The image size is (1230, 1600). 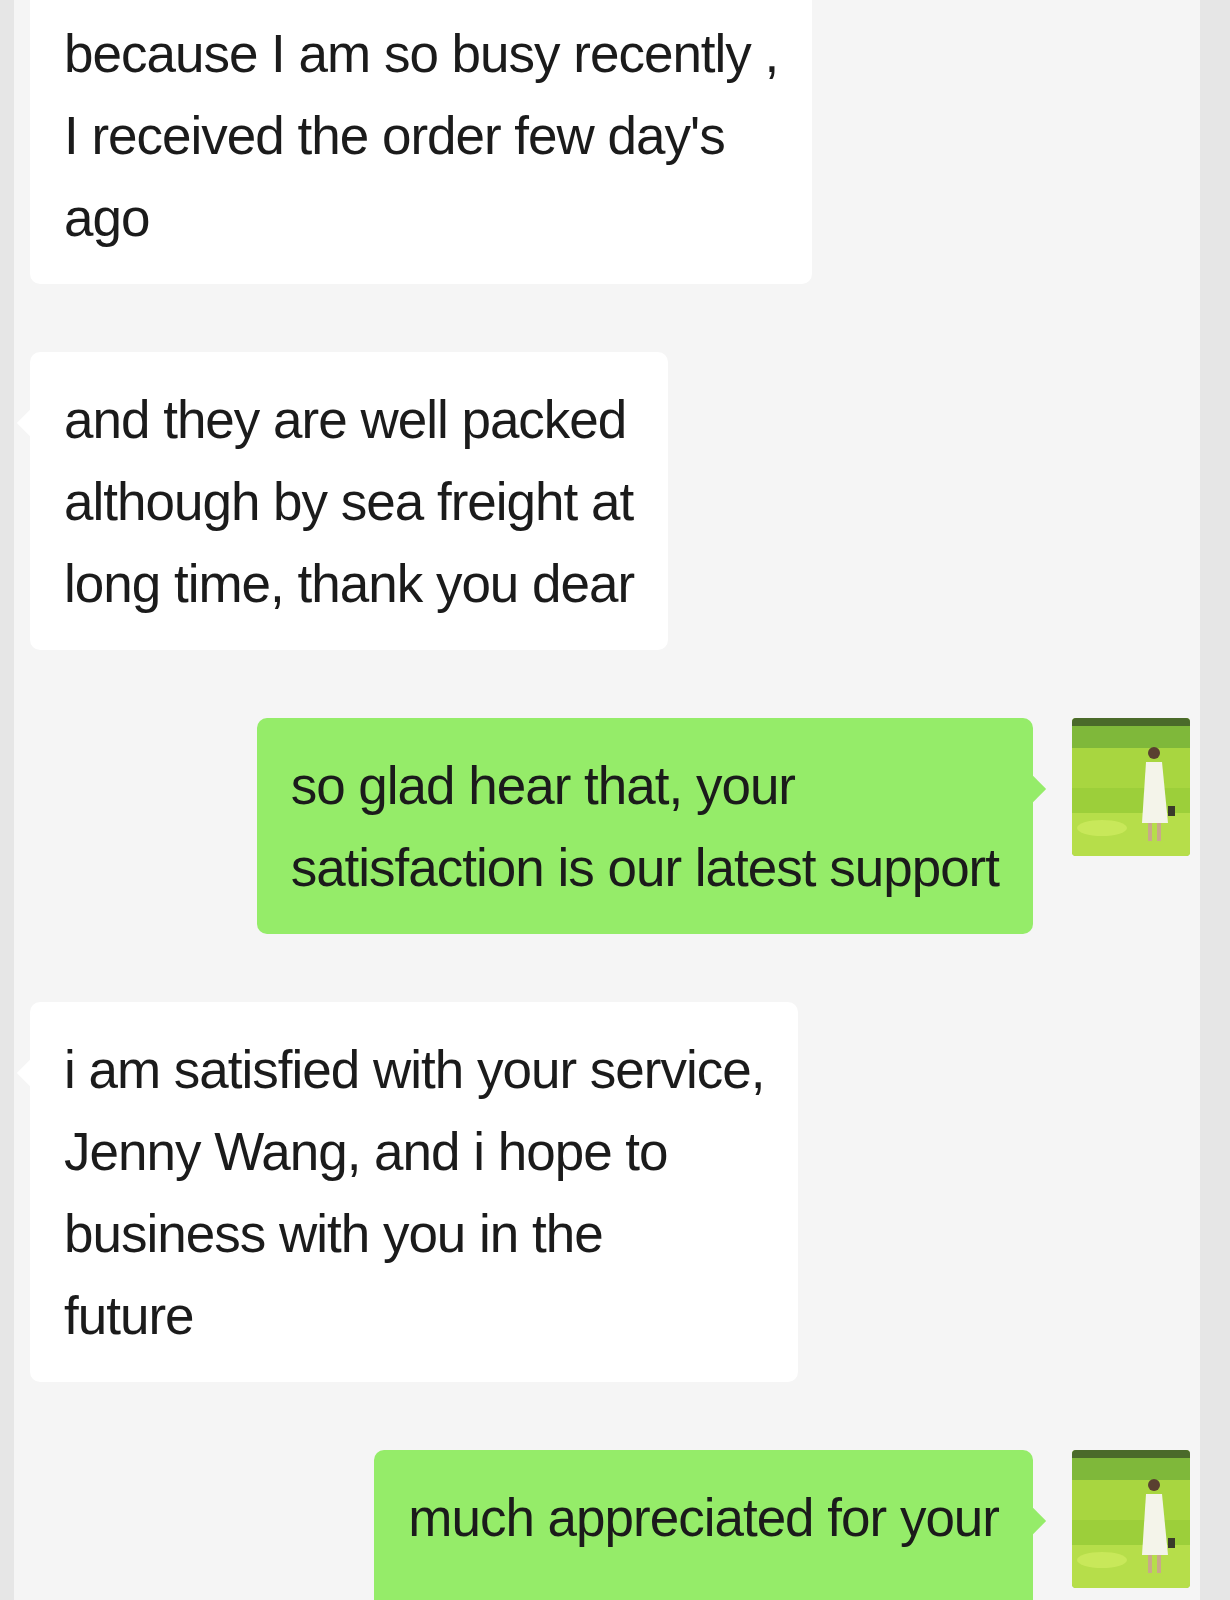 I want to click on message-bubble: and they are well packed although by sea freight at long time, thank you dear, so click(x=349, y=501).